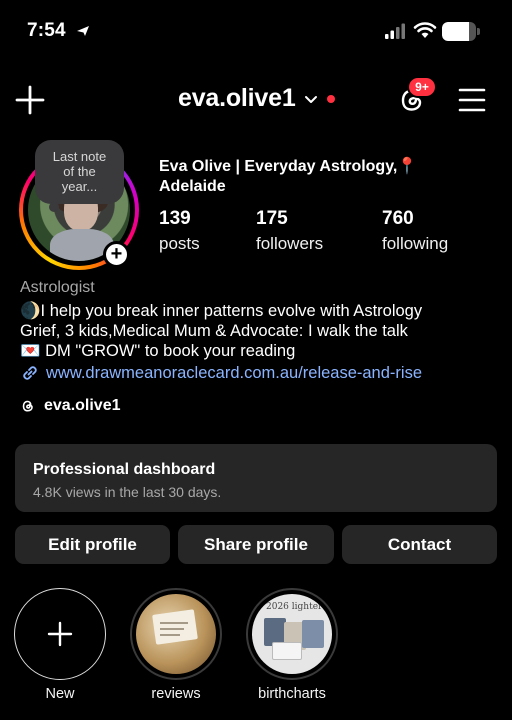  Describe the element at coordinates (459, 31) in the screenshot. I see `battery-icon` at that location.